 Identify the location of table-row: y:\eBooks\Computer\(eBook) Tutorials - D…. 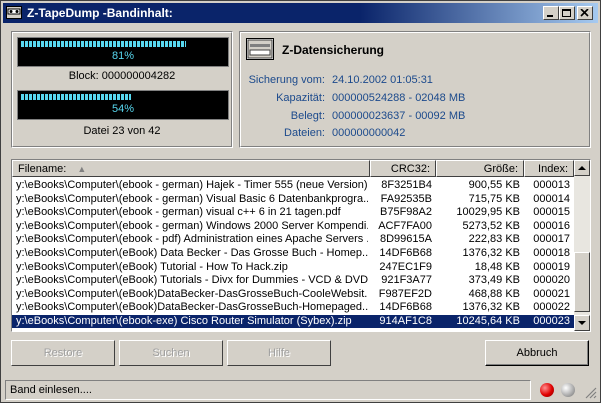
(293, 280).